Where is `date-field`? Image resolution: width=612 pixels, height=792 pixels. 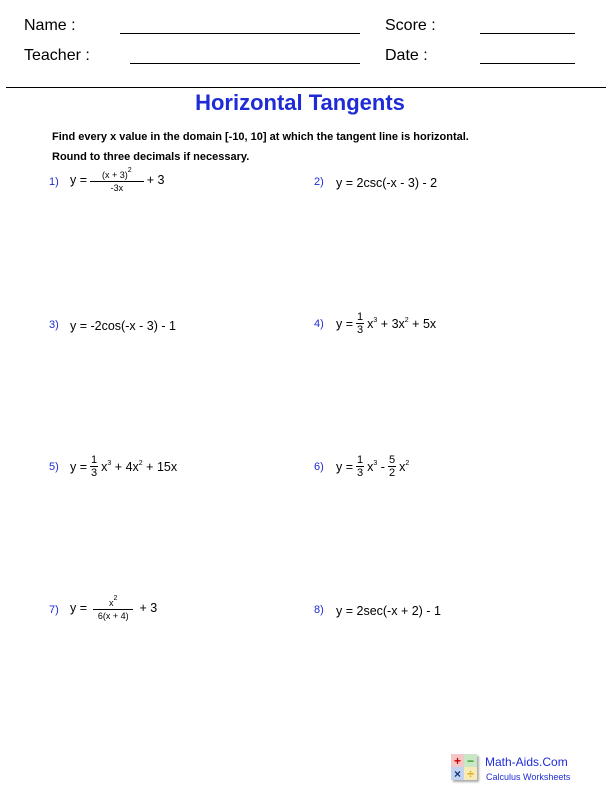
date-field is located at coordinates (527, 63).